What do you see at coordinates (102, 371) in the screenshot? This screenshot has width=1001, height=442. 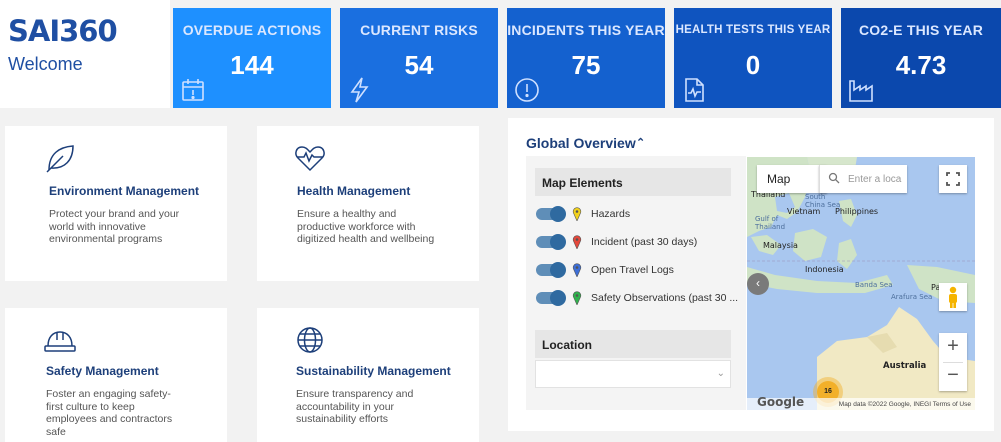 I see `card-title: Safety Management` at bounding box center [102, 371].